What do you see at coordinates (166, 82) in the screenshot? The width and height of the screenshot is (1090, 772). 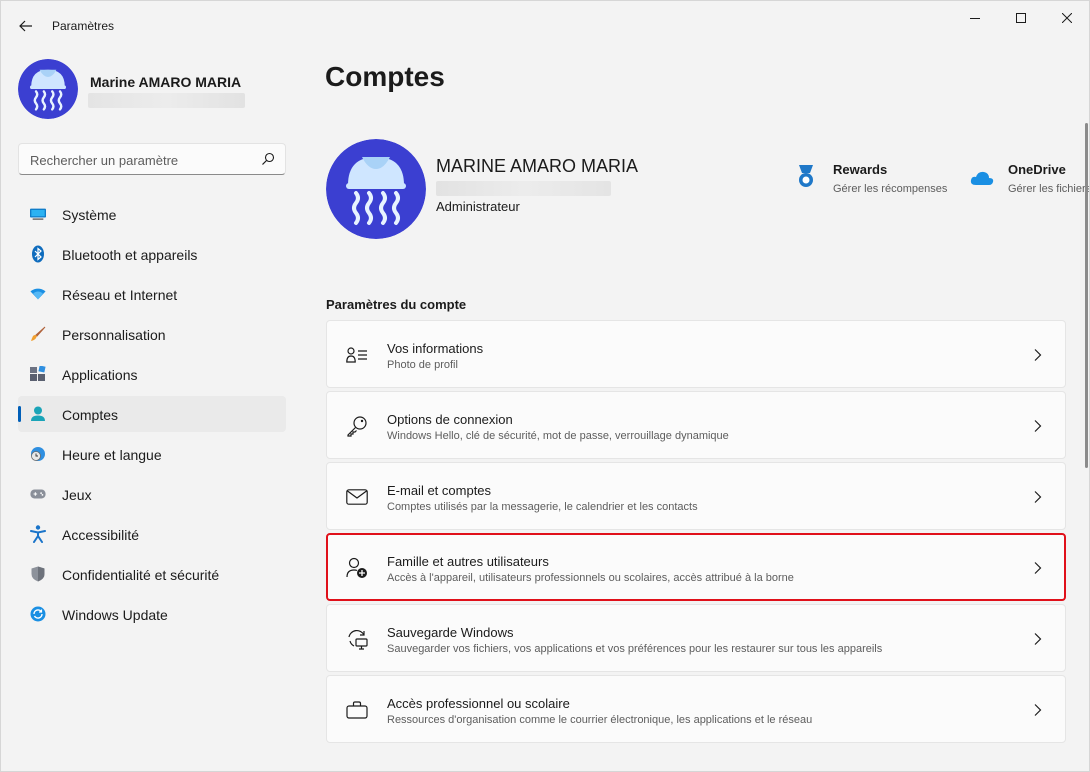 I see `profile-name: Marine AMARO MARIA` at bounding box center [166, 82].